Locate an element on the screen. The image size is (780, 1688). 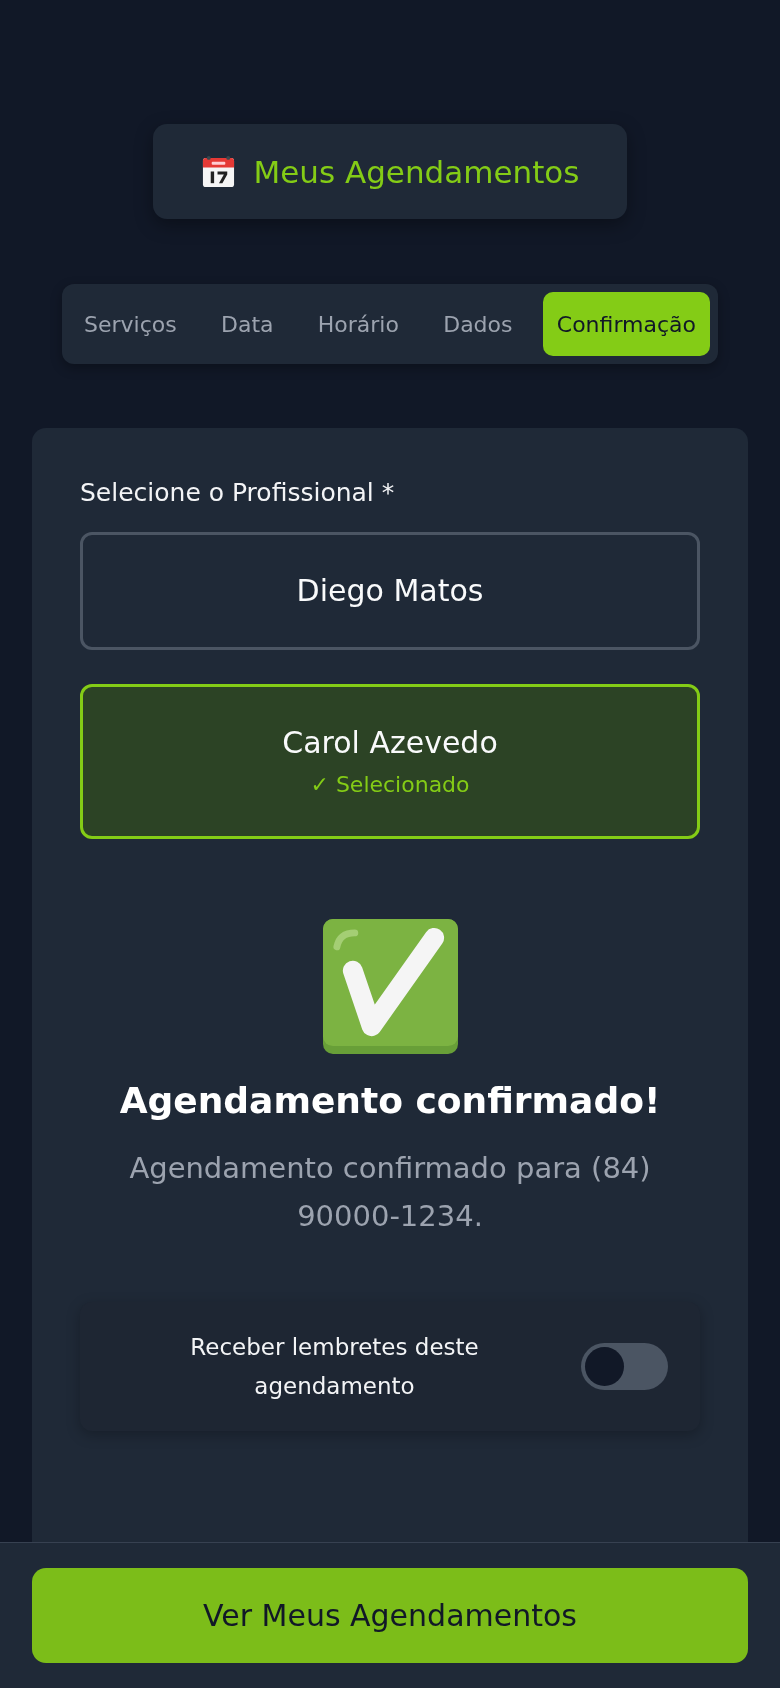
reminder-label: Receber lembretes deste agendamento is located at coordinates (334, 1366).